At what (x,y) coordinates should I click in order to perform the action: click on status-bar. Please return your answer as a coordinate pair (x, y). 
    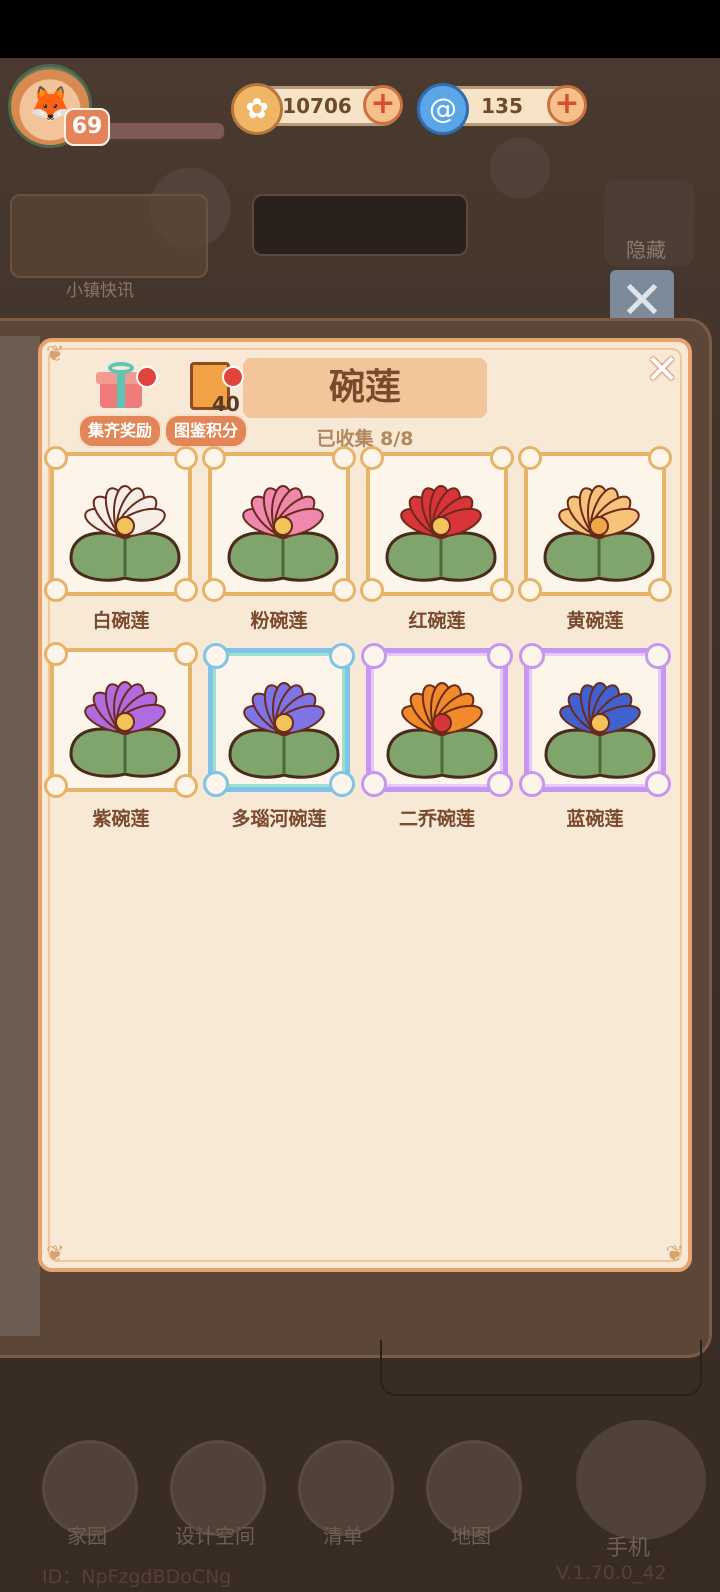
    Looking at the image, I should click on (360, 29).